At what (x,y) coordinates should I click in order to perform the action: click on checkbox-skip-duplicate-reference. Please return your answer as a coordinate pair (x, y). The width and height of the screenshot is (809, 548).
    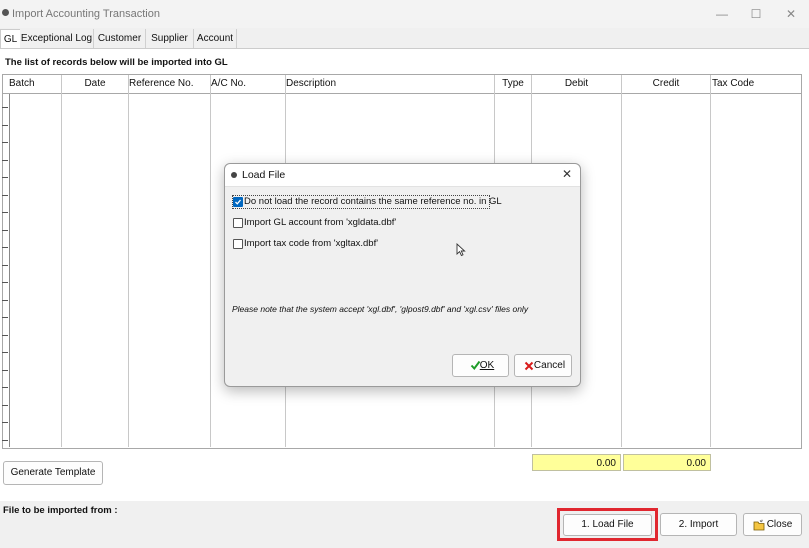
    Looking at the image, I should click on (238, 202).